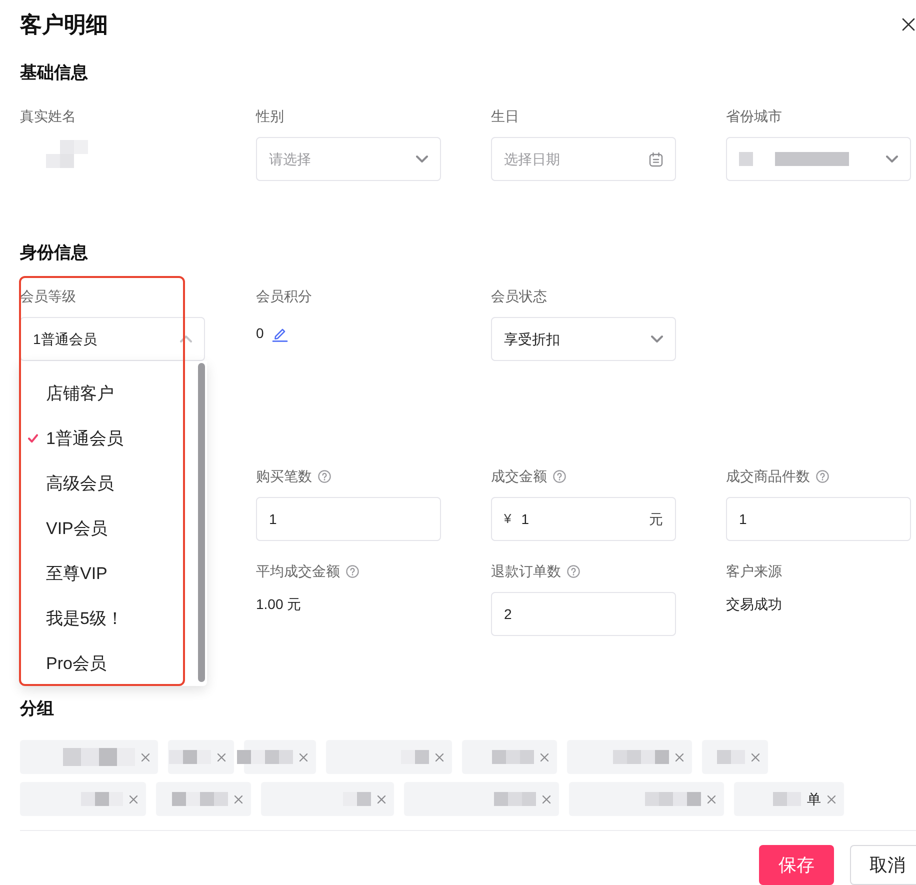 This screenshot has height=885, width=916. Describe the element at coordinates (746, 159) in the screenshot. I see `pixelation-drawing` at that location.